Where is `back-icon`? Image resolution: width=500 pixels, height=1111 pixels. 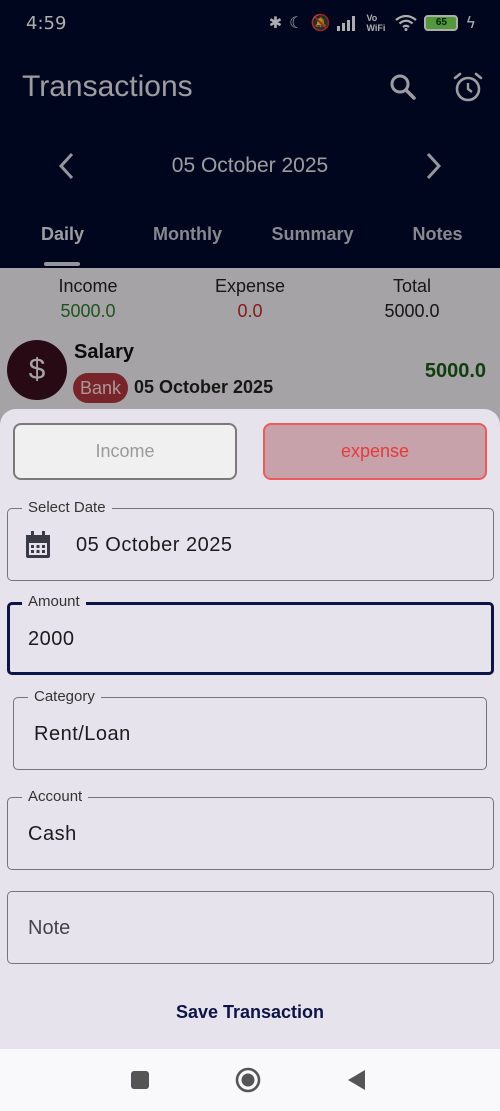
back-icon is located at coordinates (357, 1080).